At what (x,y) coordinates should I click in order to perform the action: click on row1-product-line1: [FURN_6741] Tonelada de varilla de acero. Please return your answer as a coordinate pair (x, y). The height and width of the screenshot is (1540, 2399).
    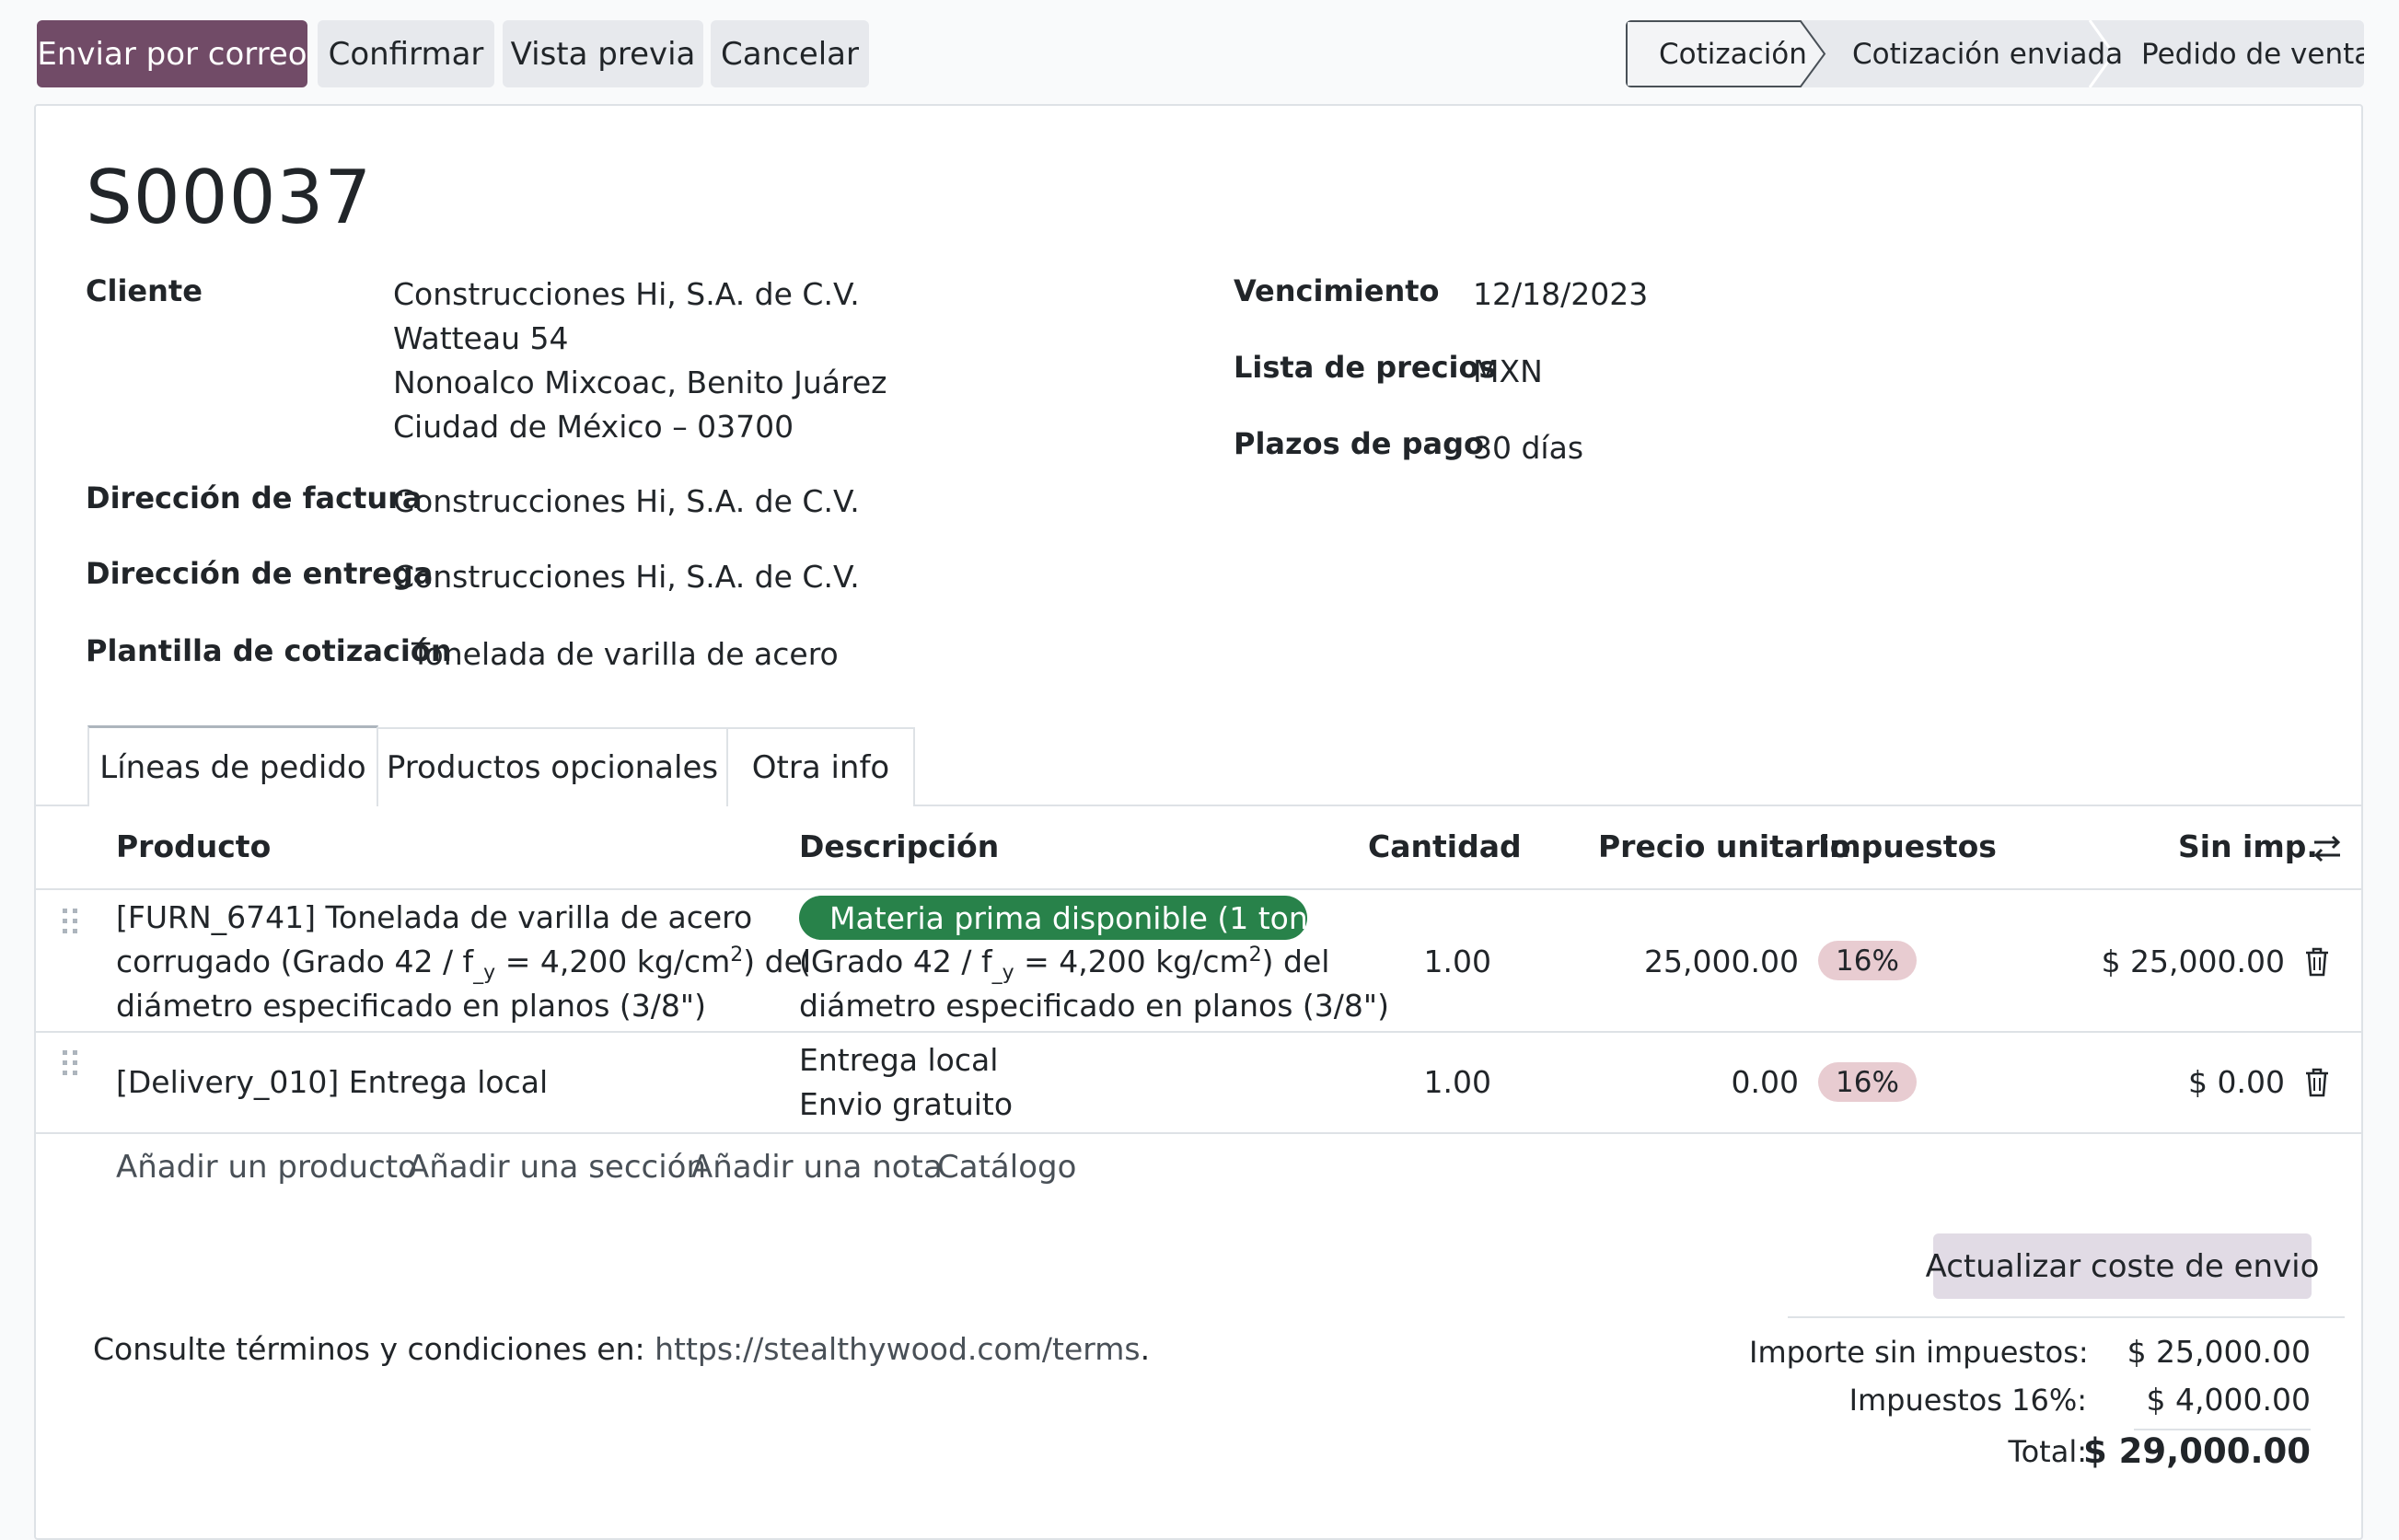
    Looking at the image, I should click on (434, 918).